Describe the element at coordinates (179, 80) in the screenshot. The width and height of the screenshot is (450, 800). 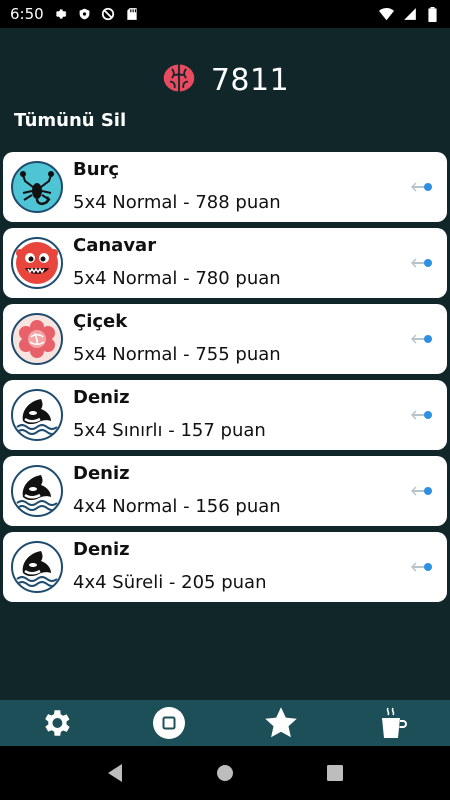
I see `brain-icon` at that location.